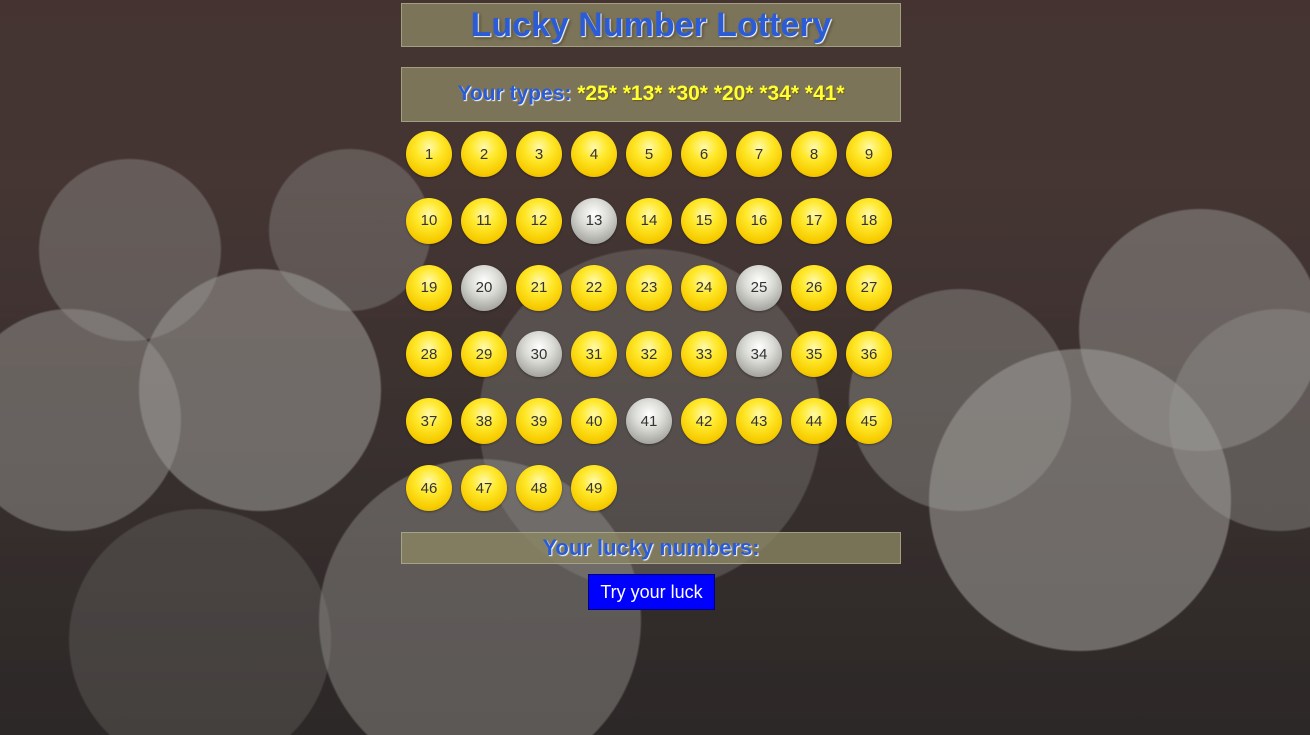 The image size is (1310, 735). What do you see at coordinates (429, 421) in the screenshot?
I see `number-ball-37: 37` at bounding box center [429, 421].